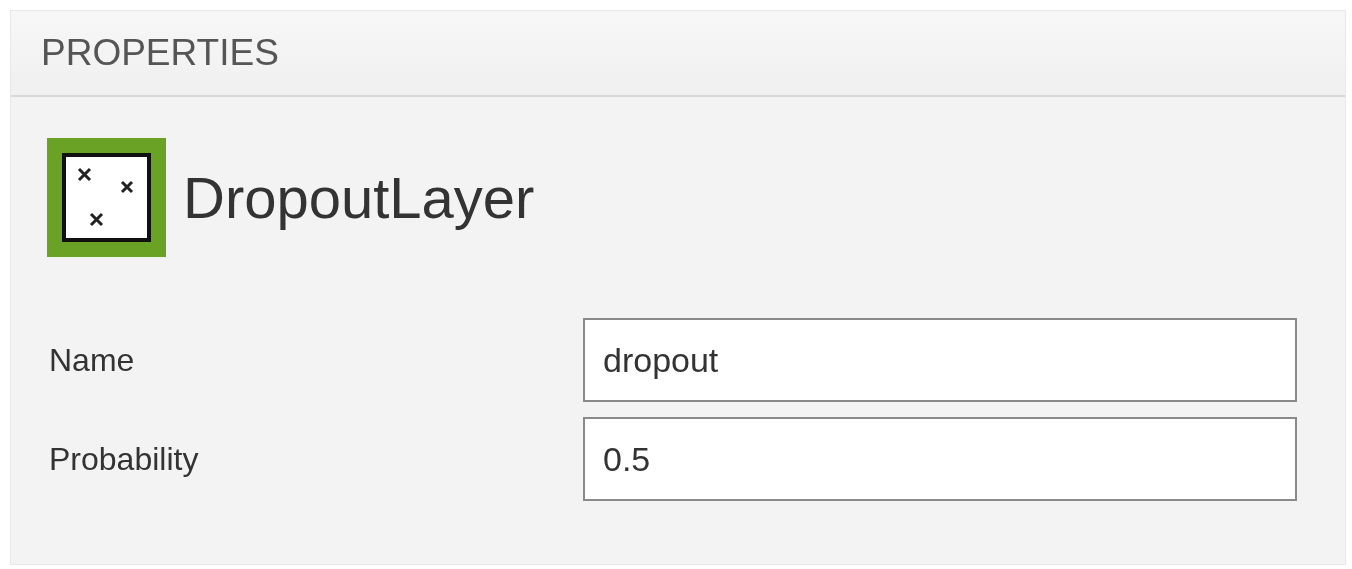 The width and height of the screenshot is (1352, 569). Describe the element at coordinates (160, 53) in the screenshot. I see `panel-title: PROPERTIES` at that location.